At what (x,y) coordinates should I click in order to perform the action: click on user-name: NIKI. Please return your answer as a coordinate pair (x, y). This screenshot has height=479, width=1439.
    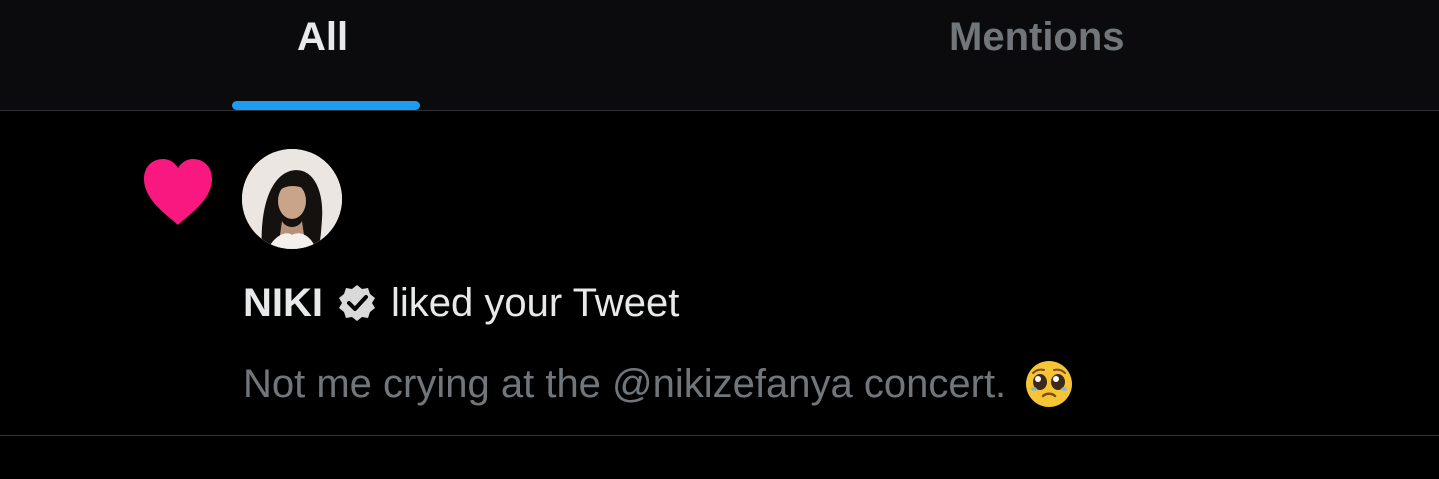
    Looking at the image, I should click on (283, 303).